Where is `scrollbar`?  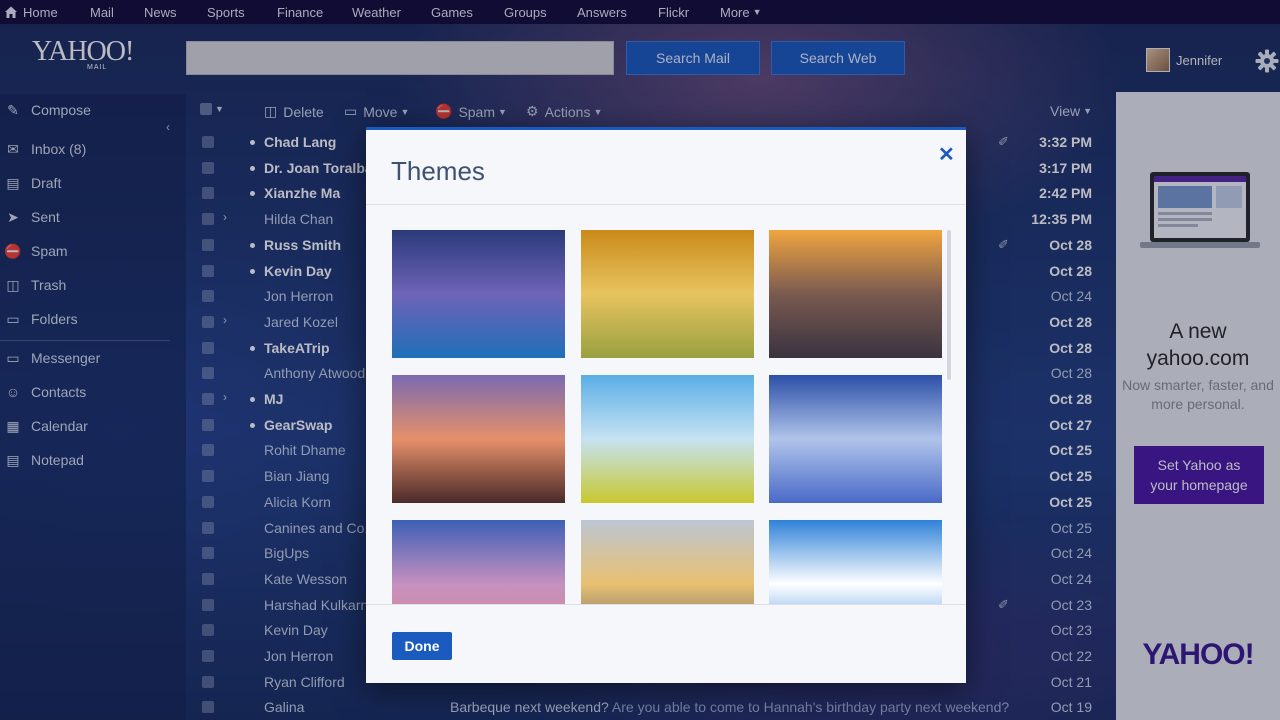 scrollbar is located at coordinates (949, 305).